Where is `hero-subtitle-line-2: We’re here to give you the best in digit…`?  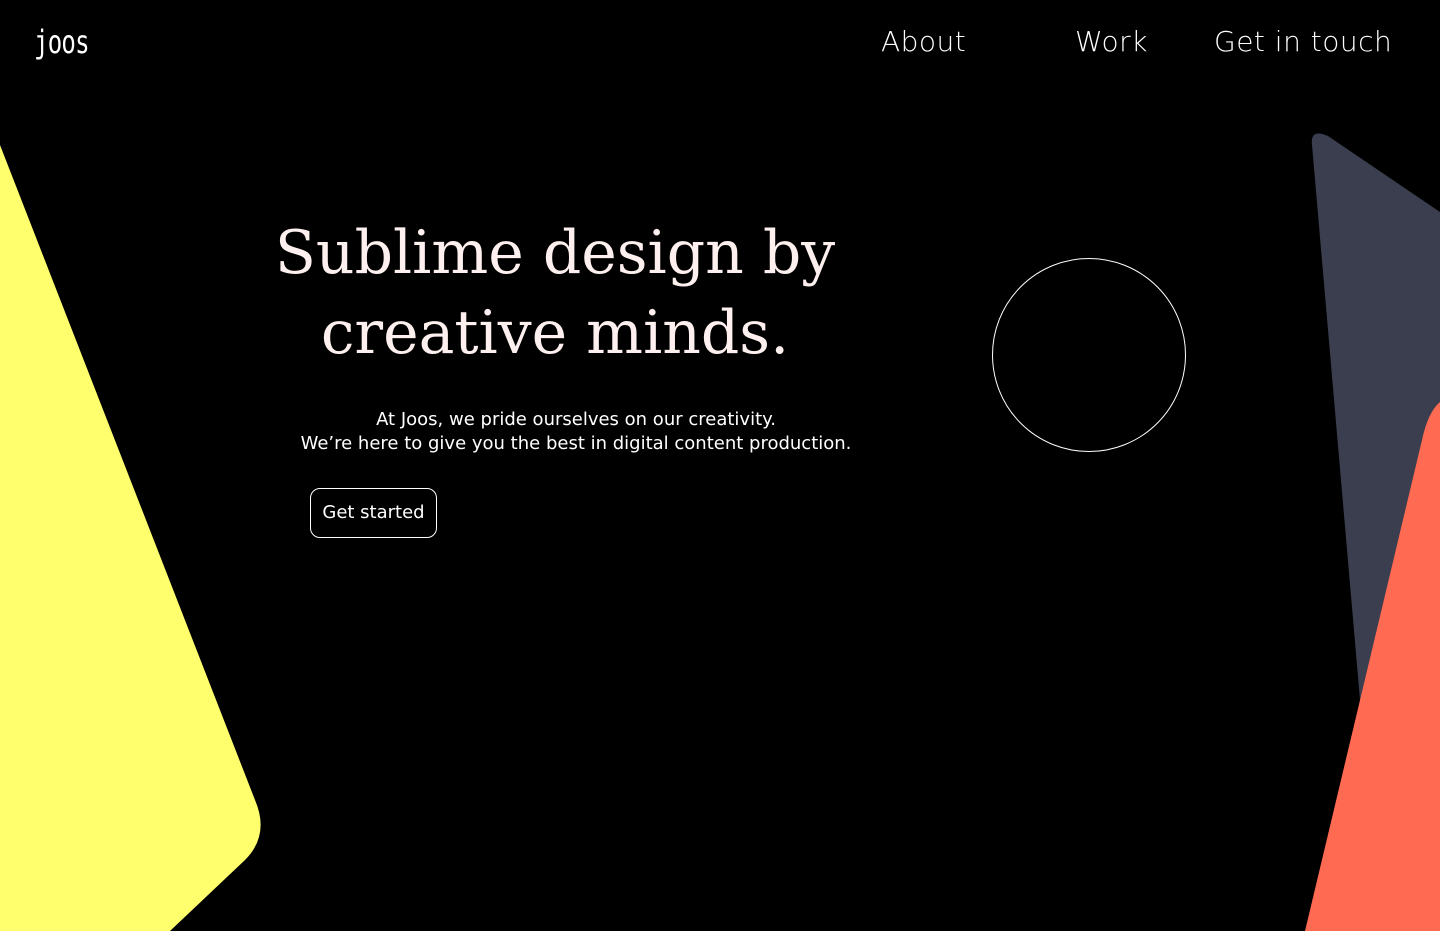
hero-subtitle-line-2: We’re here to give you the best in digit… is located at coordinates (576, 443).